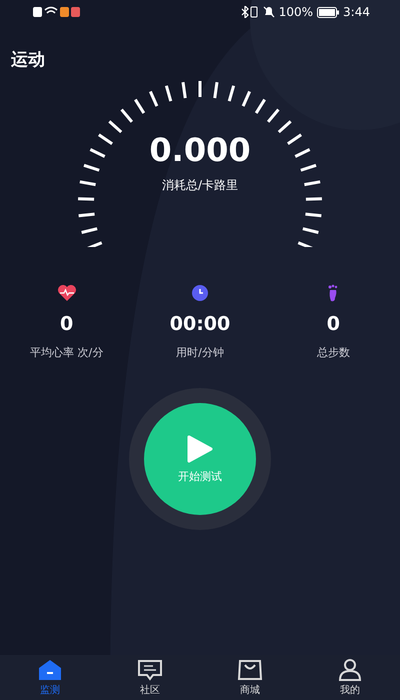 Image resolution: width=400 pixels, height=700 pixels. Describe the element at coordinates (28, 60) in the screenshot. I see `page-title: 运动` at that location.